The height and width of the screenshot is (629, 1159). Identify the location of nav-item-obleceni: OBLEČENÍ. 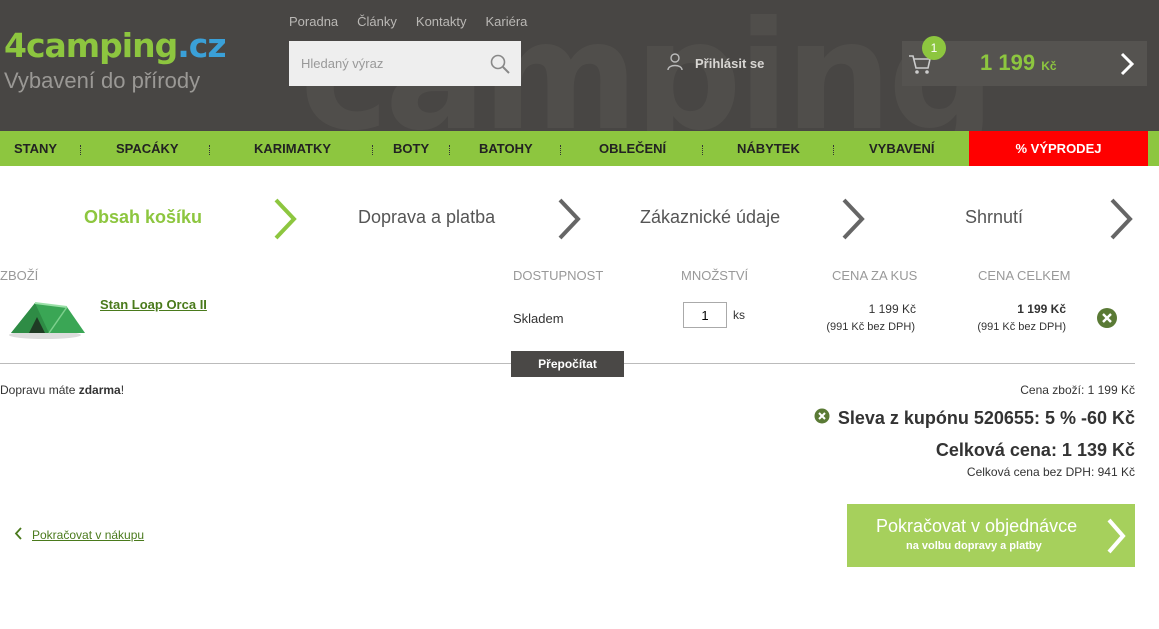
(632, 148).